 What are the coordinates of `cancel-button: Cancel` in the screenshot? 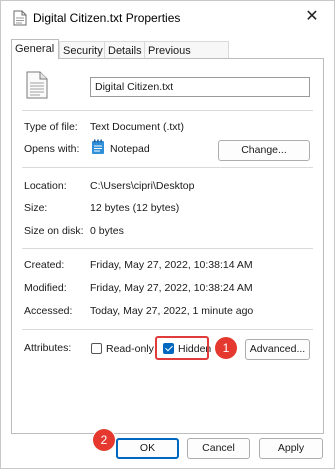 It's located at (218, 448).